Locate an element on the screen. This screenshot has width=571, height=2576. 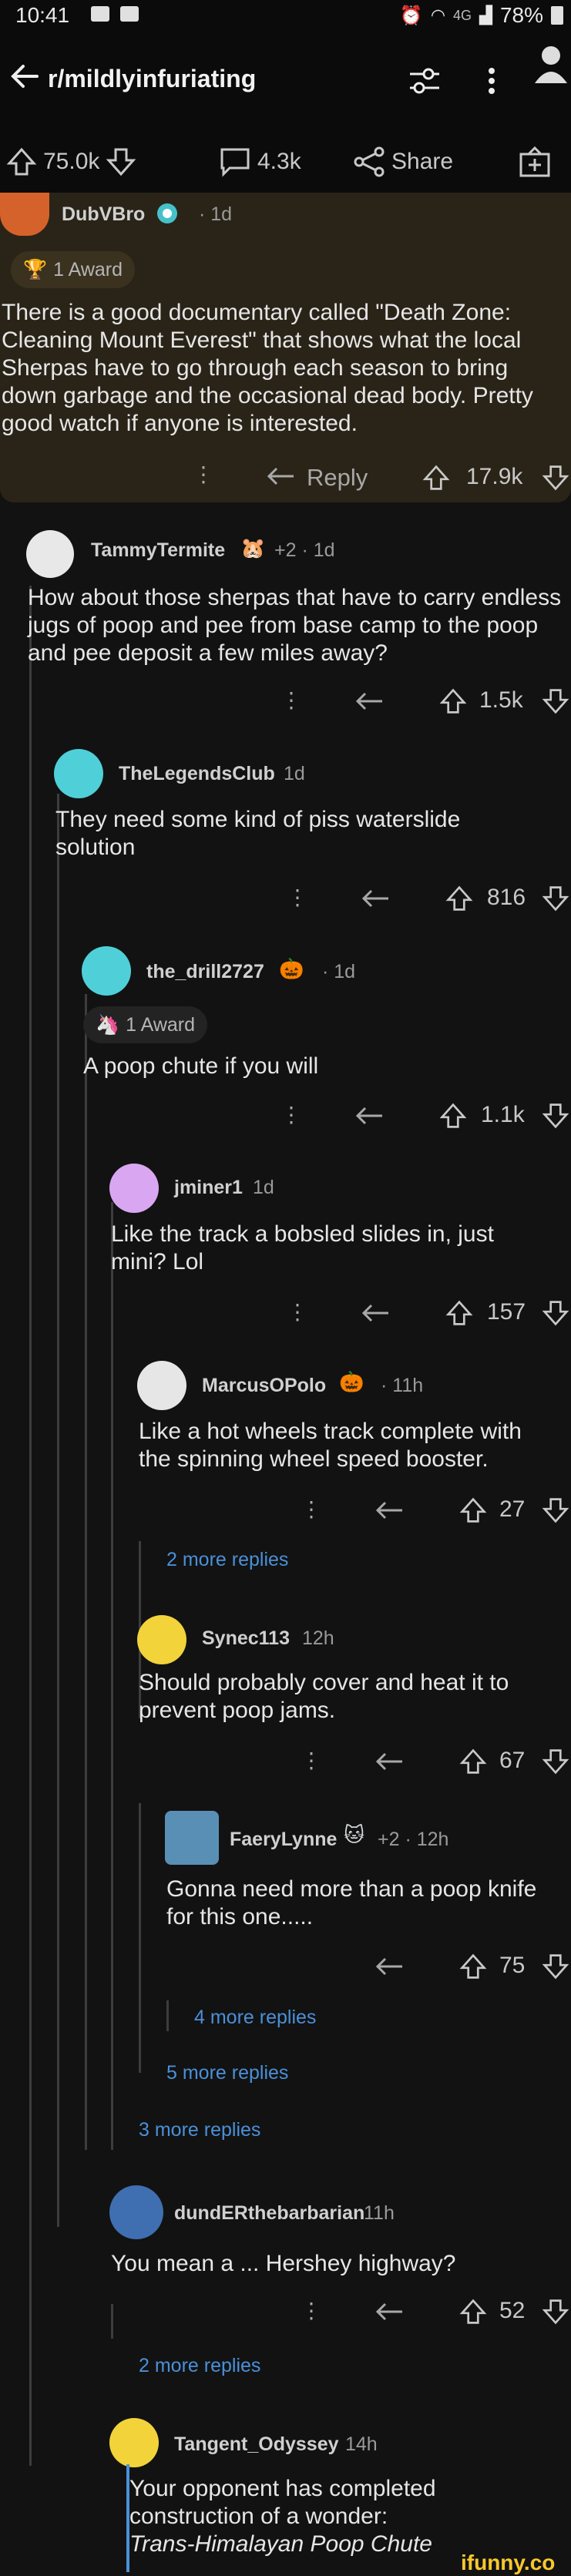
comments-button: 4.3k is located at coordinates (260, 161).